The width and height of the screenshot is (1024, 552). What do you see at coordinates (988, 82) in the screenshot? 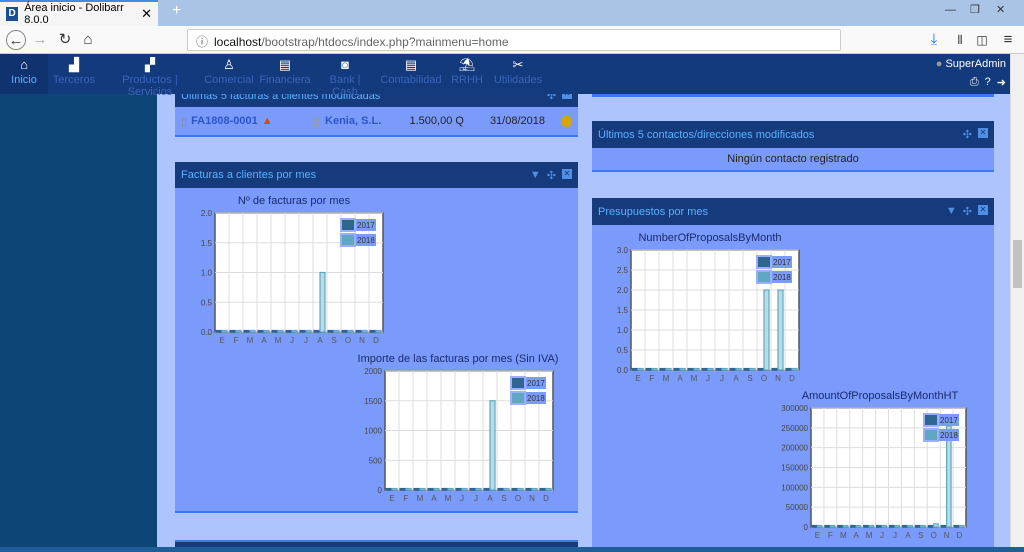
I see `help-icon: ?` at bounding box center [988, 82].